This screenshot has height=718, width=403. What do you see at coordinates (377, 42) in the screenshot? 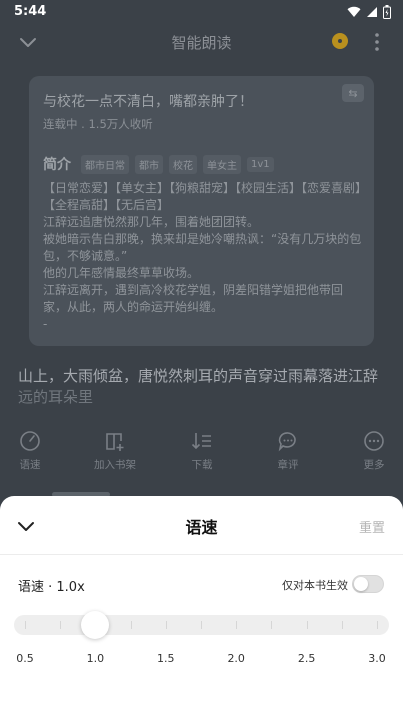
I see `more-options-icon` at bounding box center [377, 42].